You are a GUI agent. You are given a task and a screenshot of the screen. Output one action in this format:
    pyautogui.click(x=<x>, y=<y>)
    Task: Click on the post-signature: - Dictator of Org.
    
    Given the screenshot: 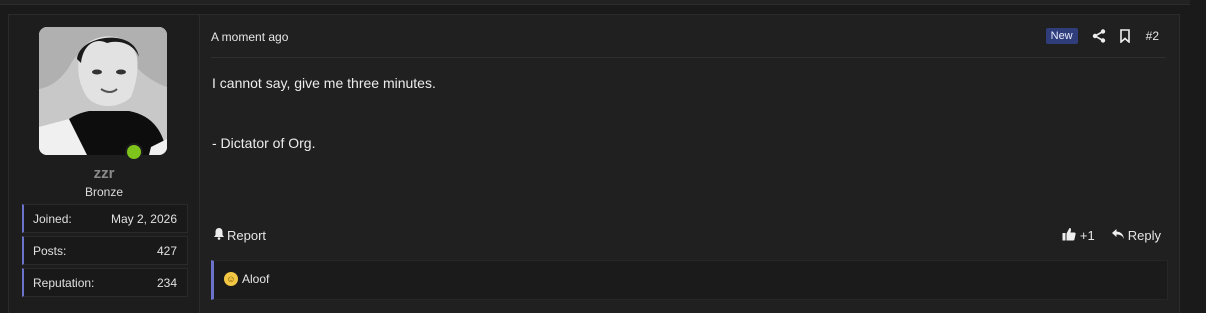 What is the action you would take?
    pyautogui.click(x=264, y=143)
    